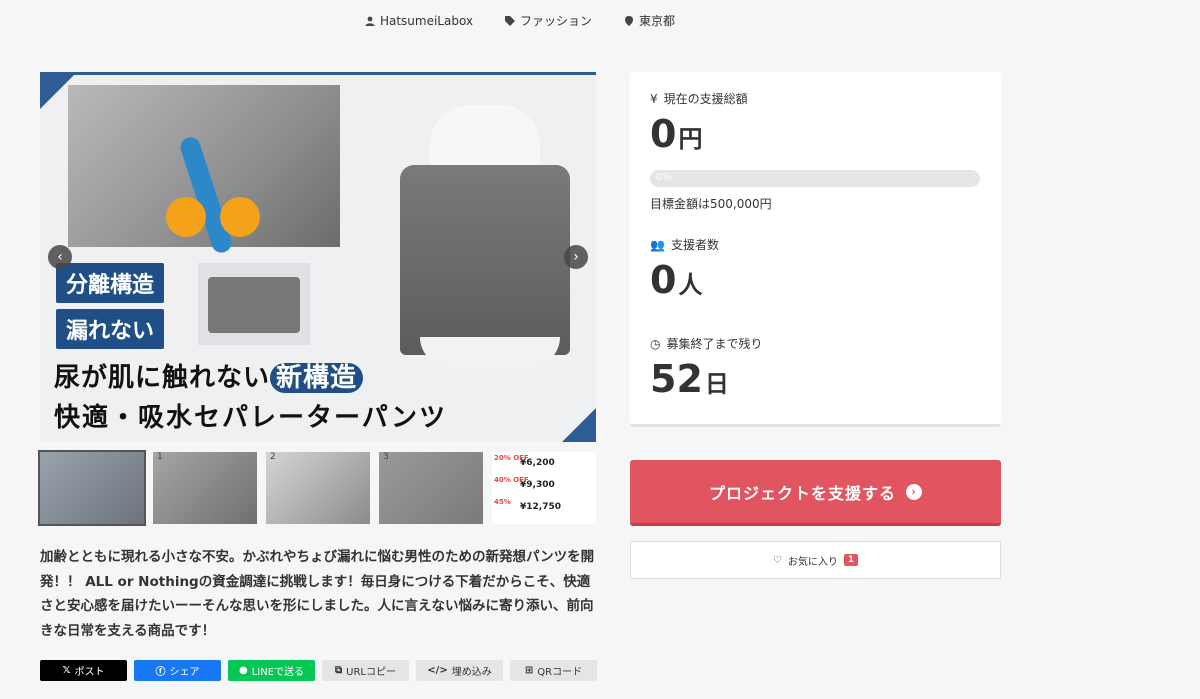 This screenshot has width=1200, height=699. I want to click on carousel-prev-button: ‹, so click(60, 257).